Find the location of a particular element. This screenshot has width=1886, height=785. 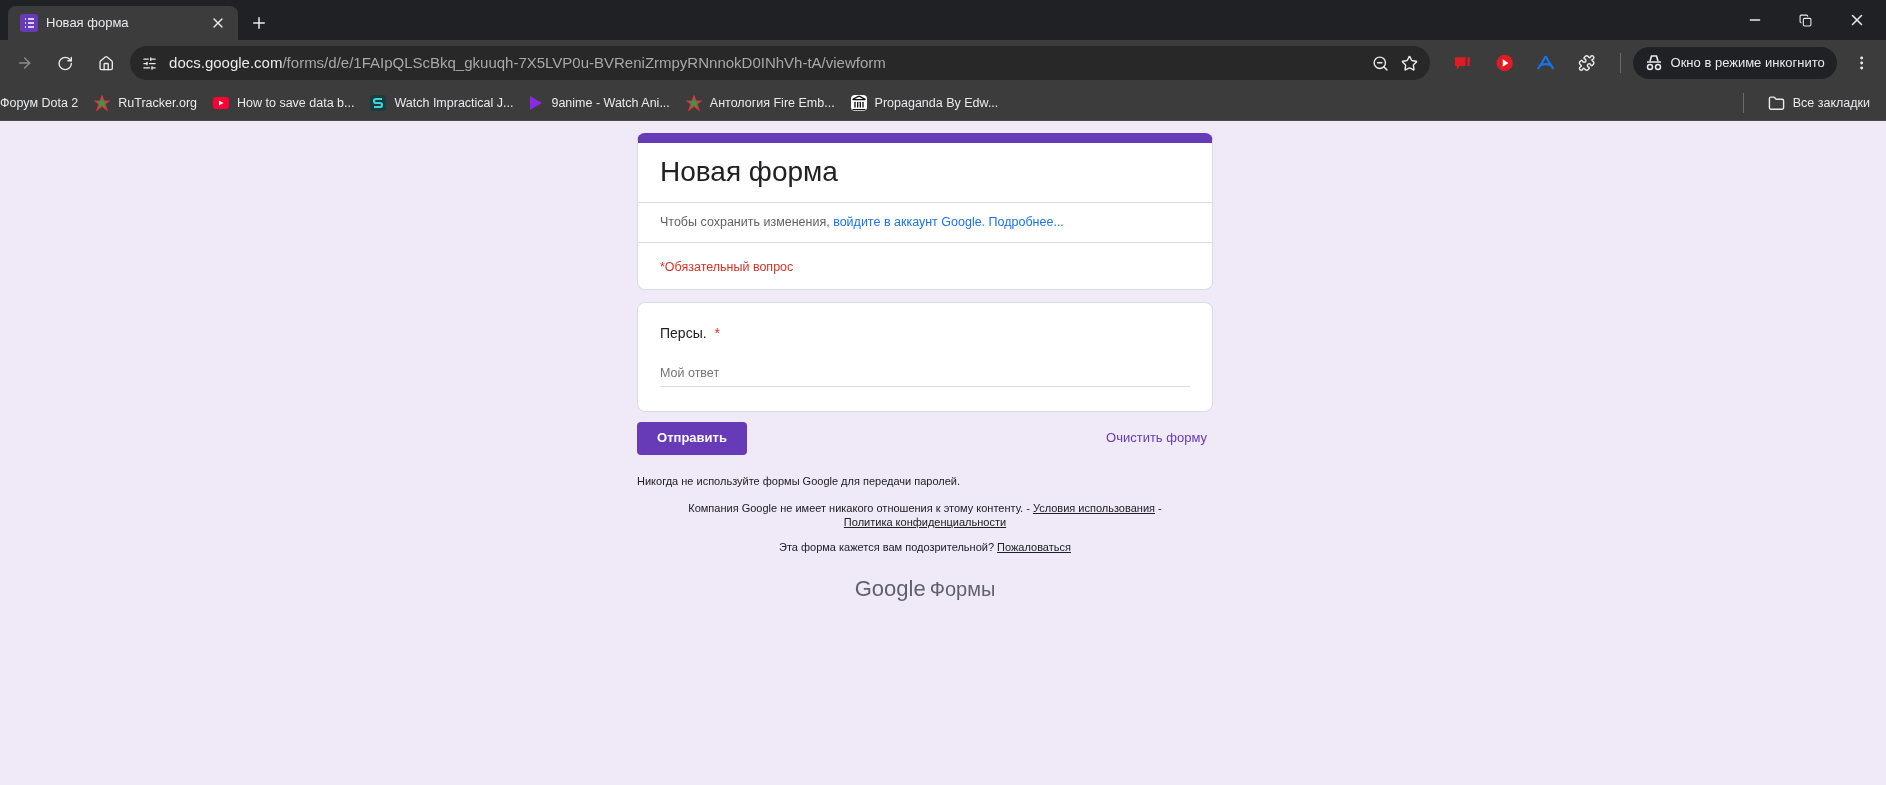

password-warning: Никогда не используйте формы Google для передачи паролей. is located at coordinates (799, 481).